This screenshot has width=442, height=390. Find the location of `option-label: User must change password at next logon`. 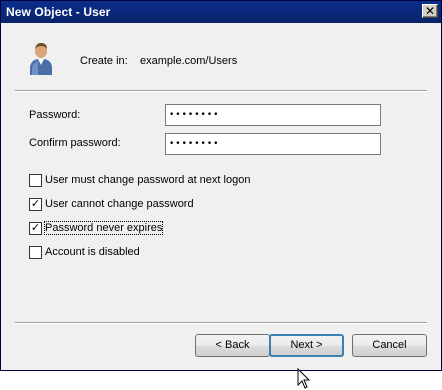

option-label: User must change password at next logon is located at coordinates (147, 180).